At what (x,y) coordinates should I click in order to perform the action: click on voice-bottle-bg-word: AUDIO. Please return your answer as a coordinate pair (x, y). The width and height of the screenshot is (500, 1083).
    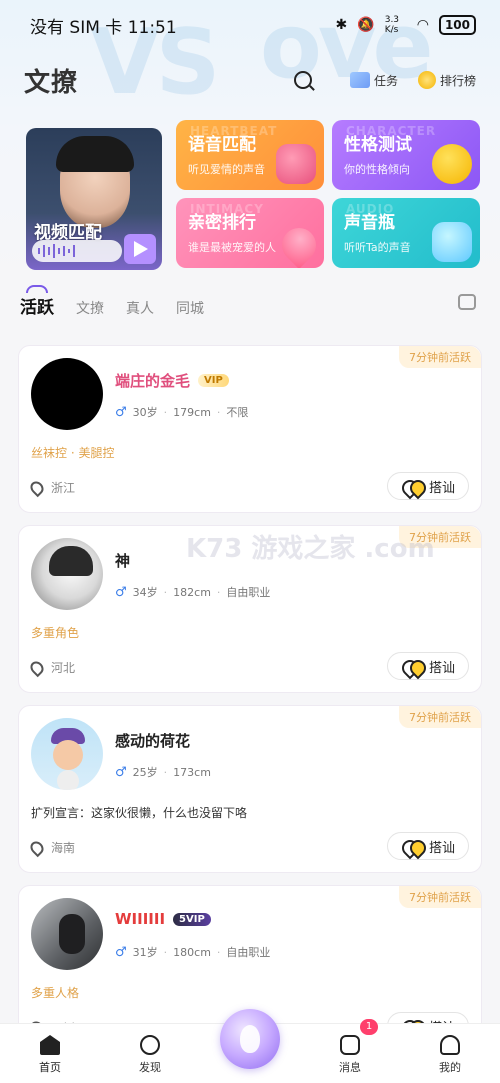
    Looking at the image, I should click on (370, 209).